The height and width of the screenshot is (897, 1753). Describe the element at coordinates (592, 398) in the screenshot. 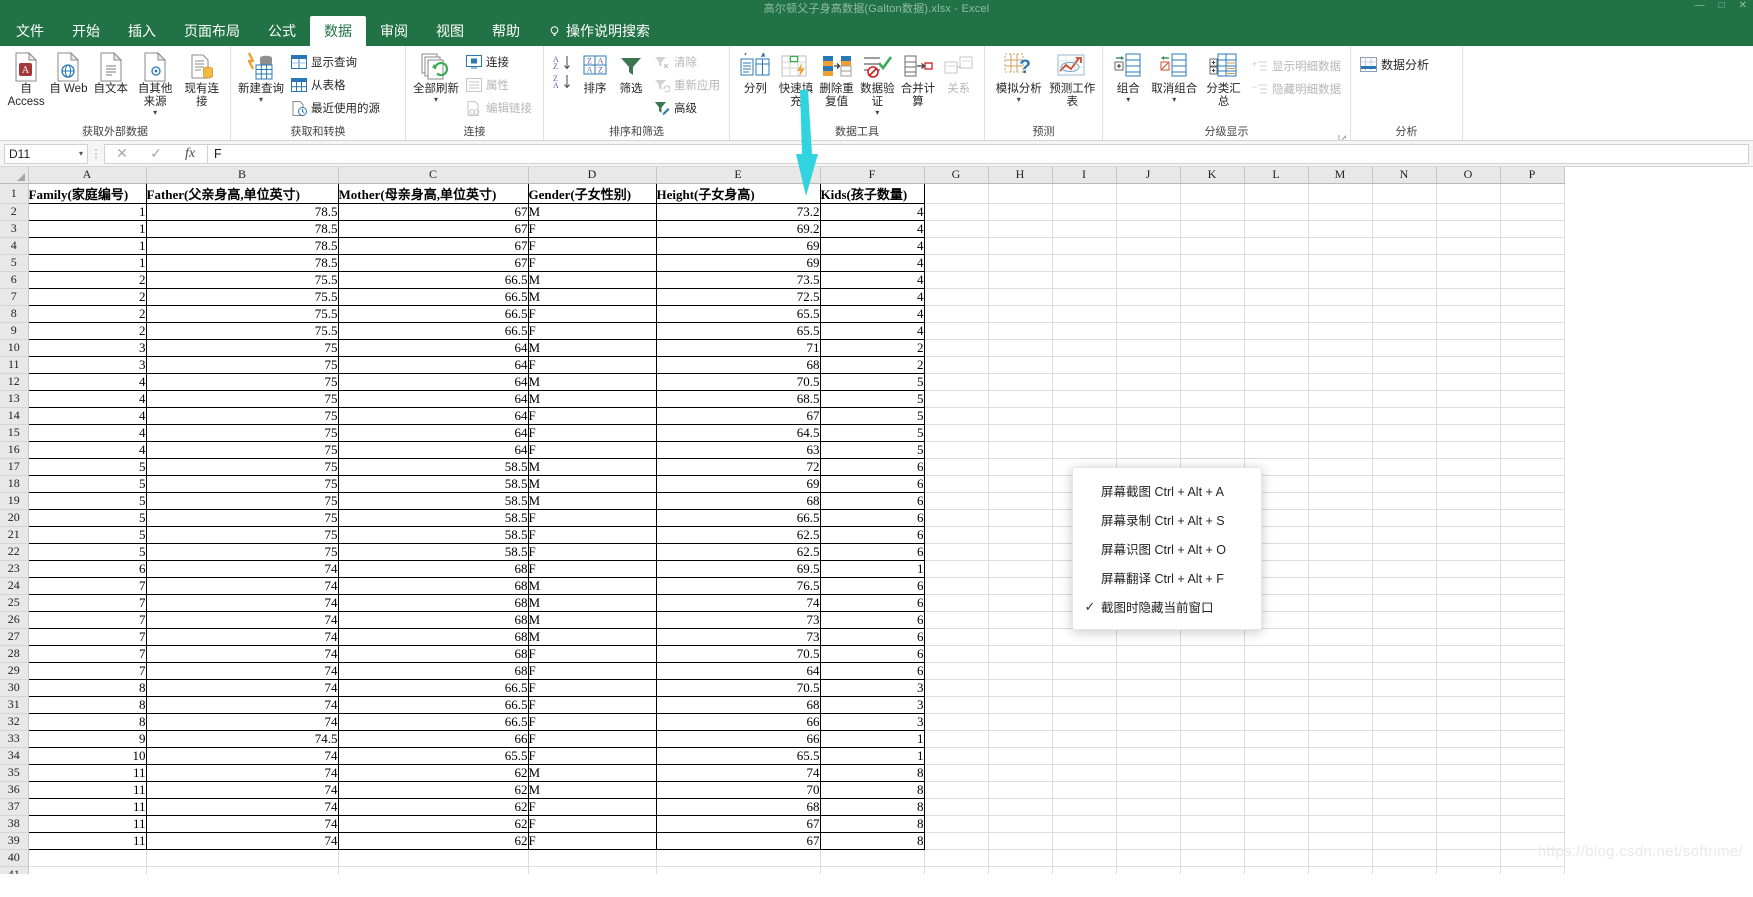

I see `cell-D13: M` at that location.